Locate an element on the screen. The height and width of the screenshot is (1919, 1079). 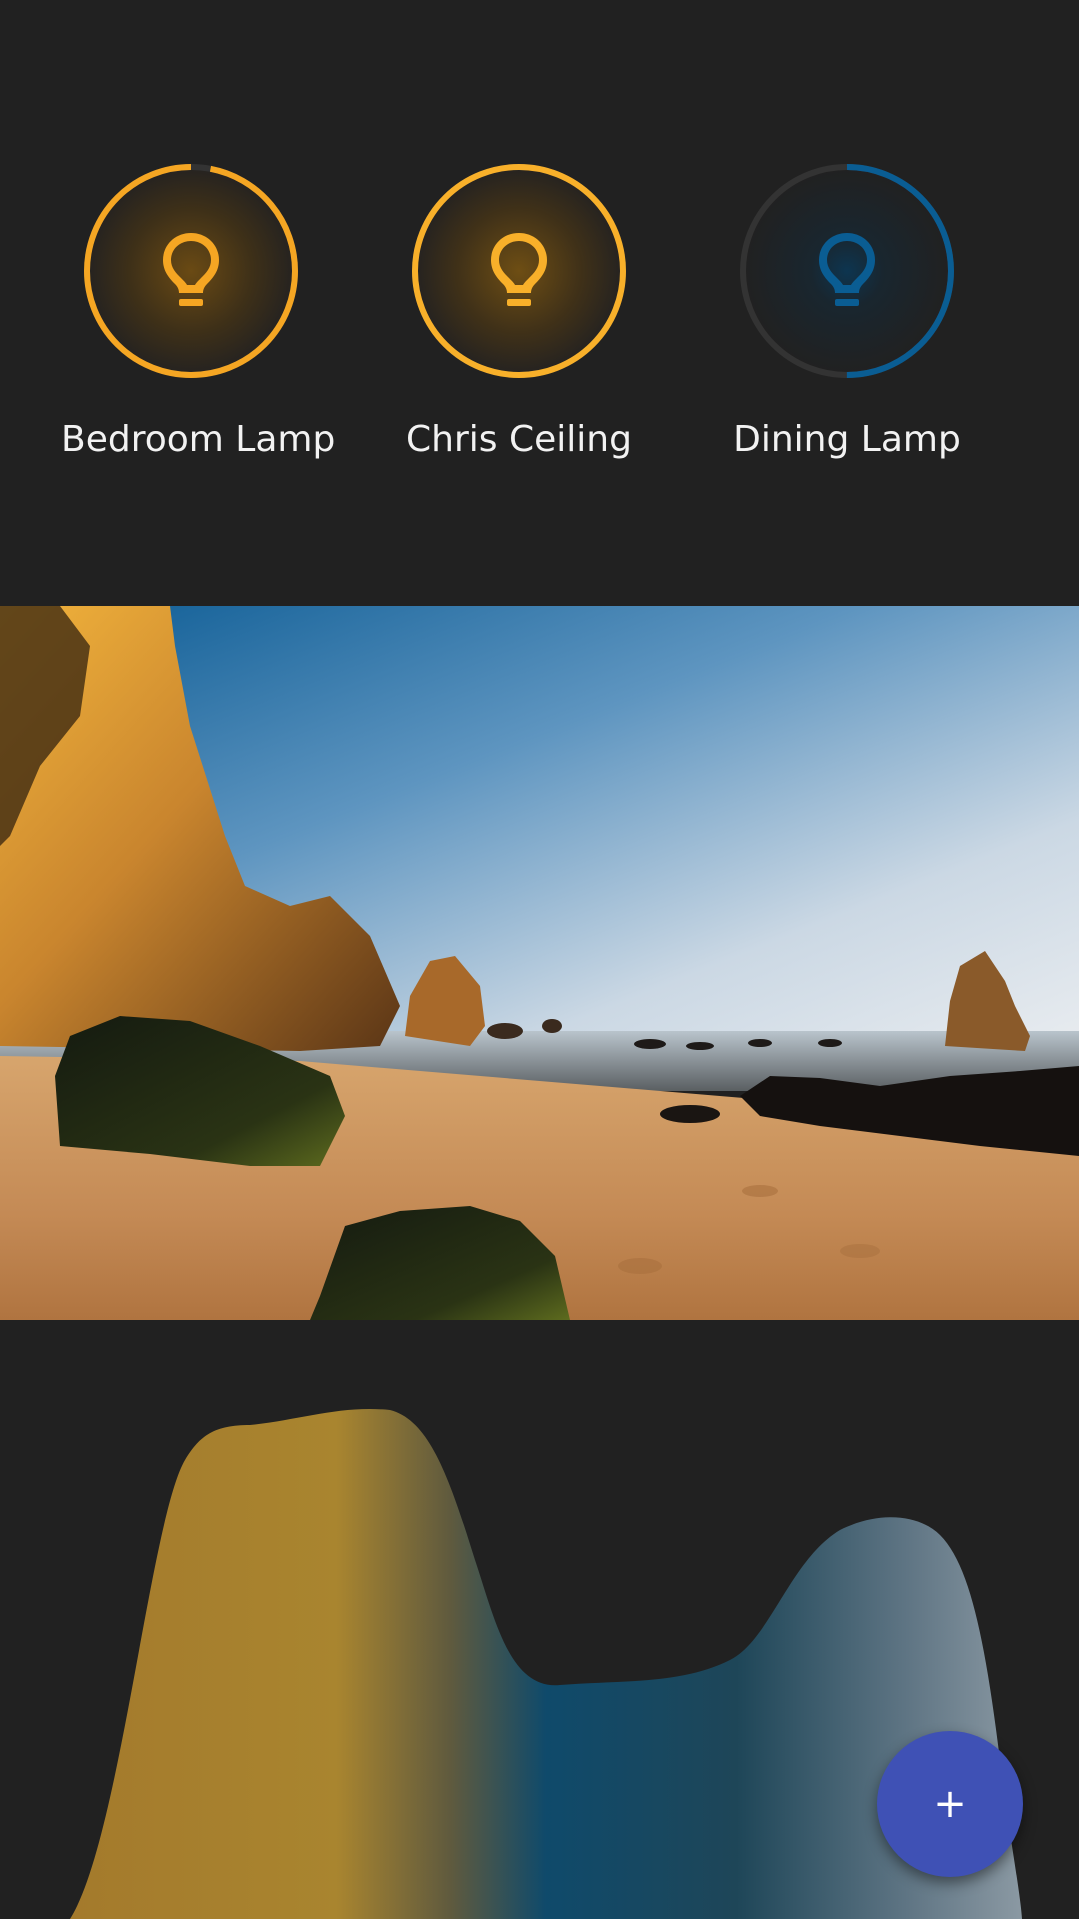
lamp-bedroom-lamp: Bedroom Lamp is located at coordinates (198, 310).